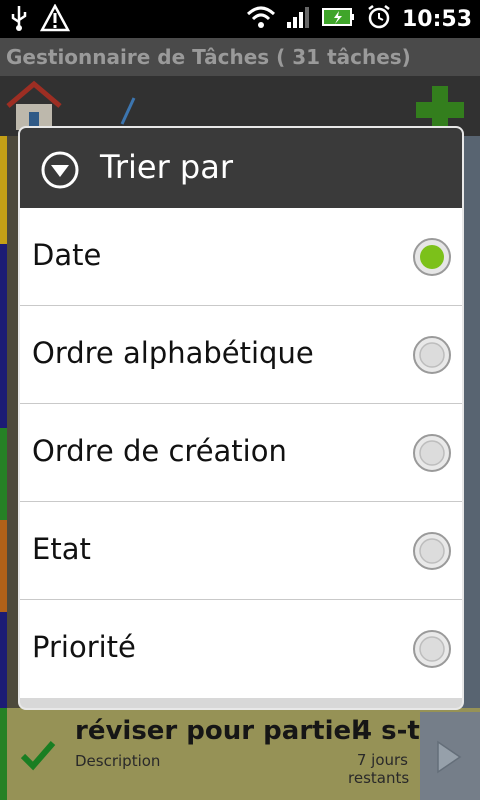 The width and height of the screenshot is (480, 800). Describe the element at coordinates (432, 259) in the screenshot. I see `radio-selected-icon` at that location.